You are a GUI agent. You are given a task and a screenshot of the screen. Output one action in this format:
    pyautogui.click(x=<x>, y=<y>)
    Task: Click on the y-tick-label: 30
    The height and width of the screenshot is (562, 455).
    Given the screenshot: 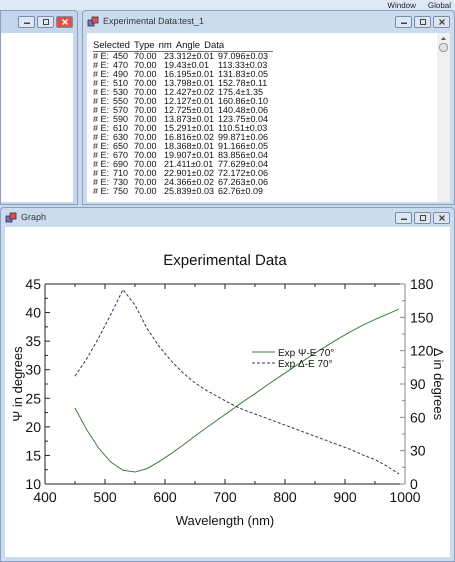 What is the action you would take?
    pyautogui.click(x=33, y=370)
    